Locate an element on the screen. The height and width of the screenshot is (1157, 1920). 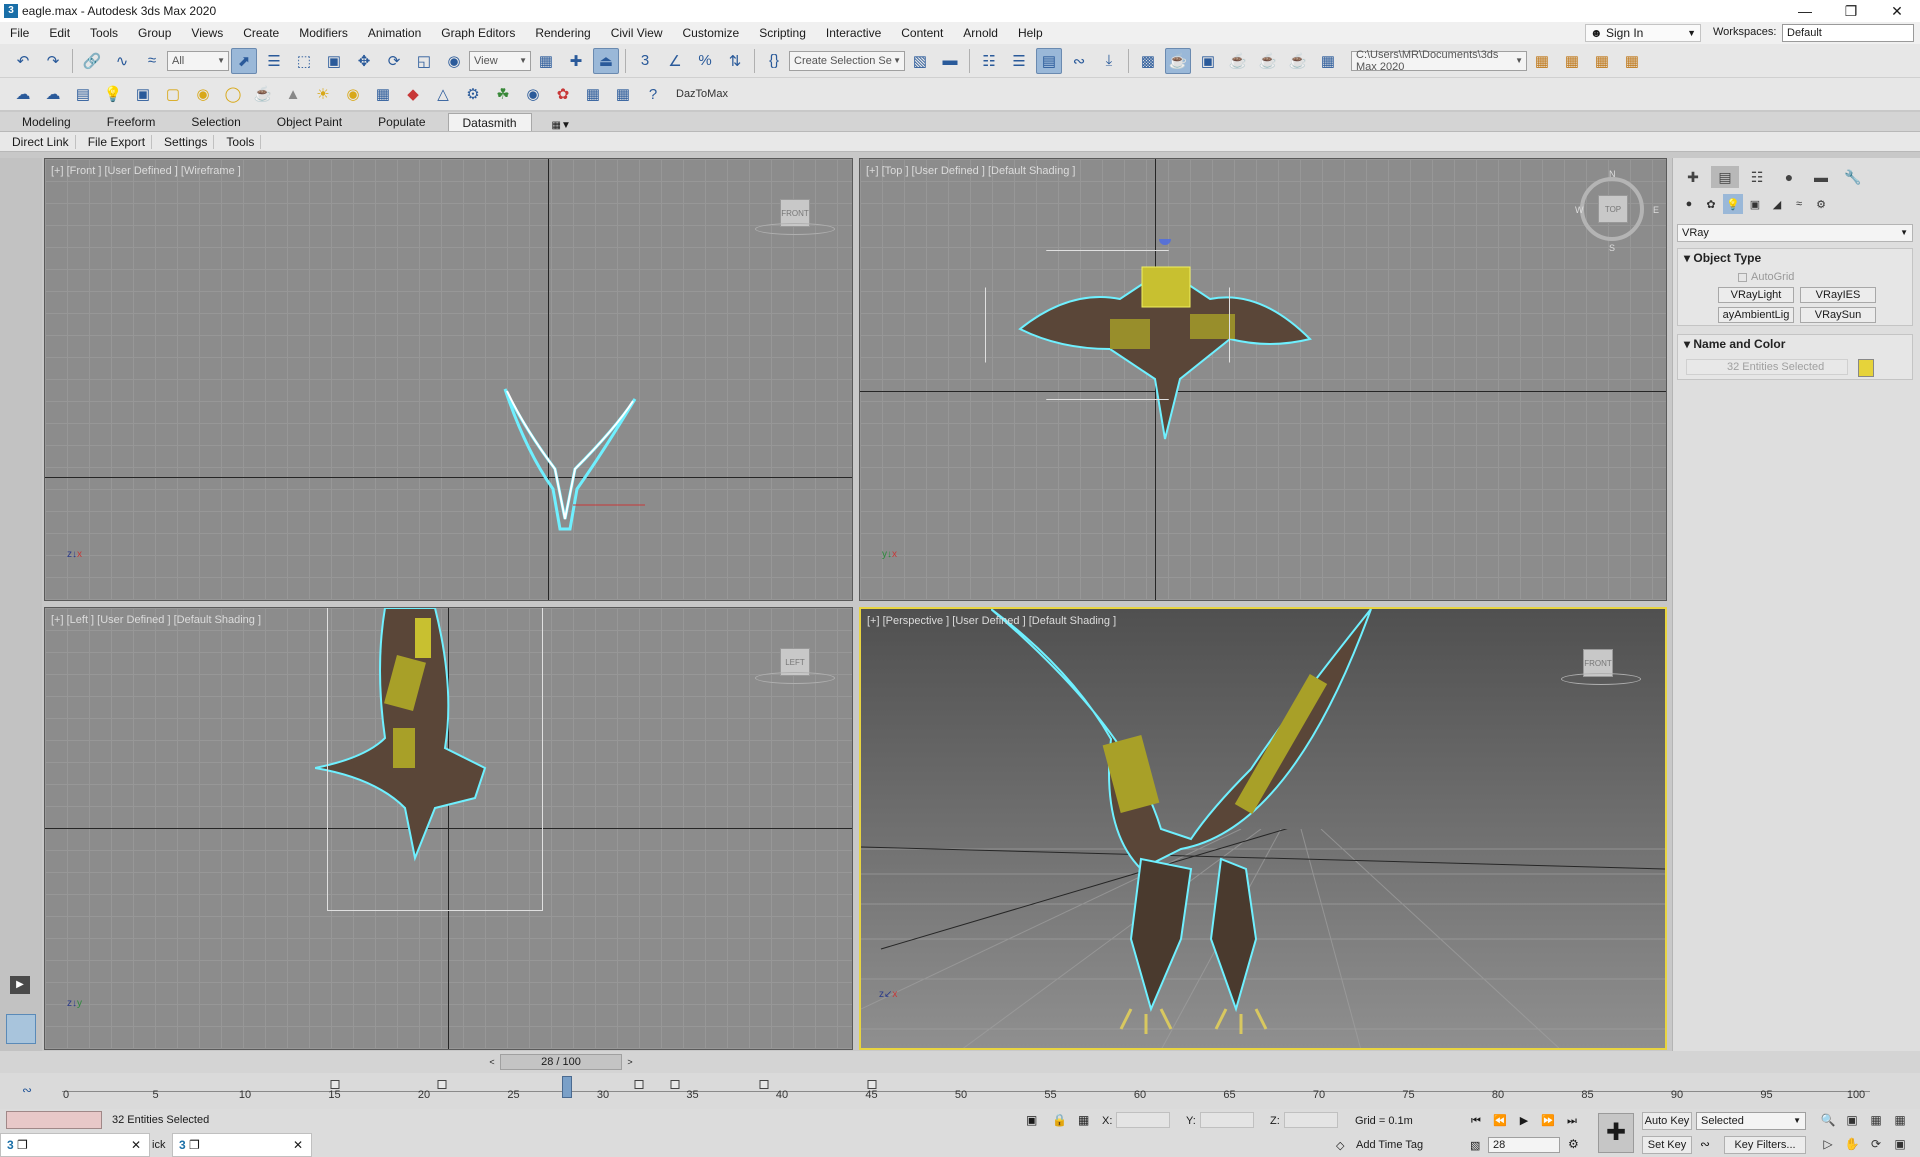
sun-icon: ☀ is located at coordinates (323, 94).